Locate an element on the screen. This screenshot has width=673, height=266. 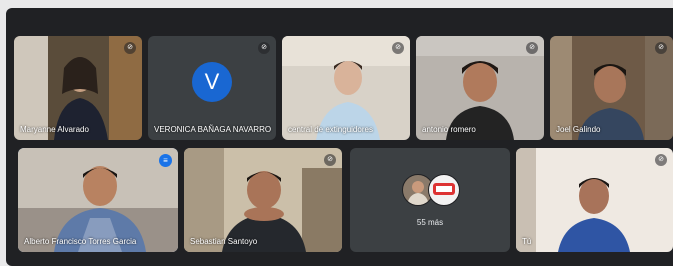
participant-tile: ⊘ central de extinguidores is located at coordinates (346, 88).